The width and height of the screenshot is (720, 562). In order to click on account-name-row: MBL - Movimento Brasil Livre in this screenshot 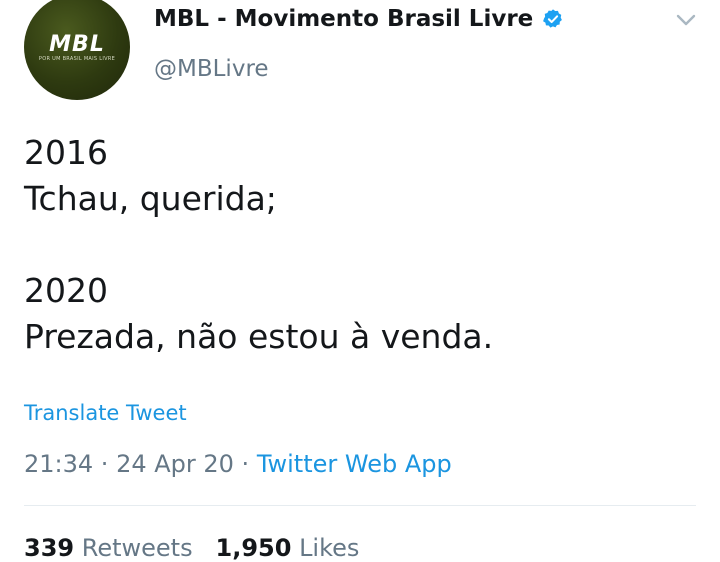, I will do `click(359, 19)`.